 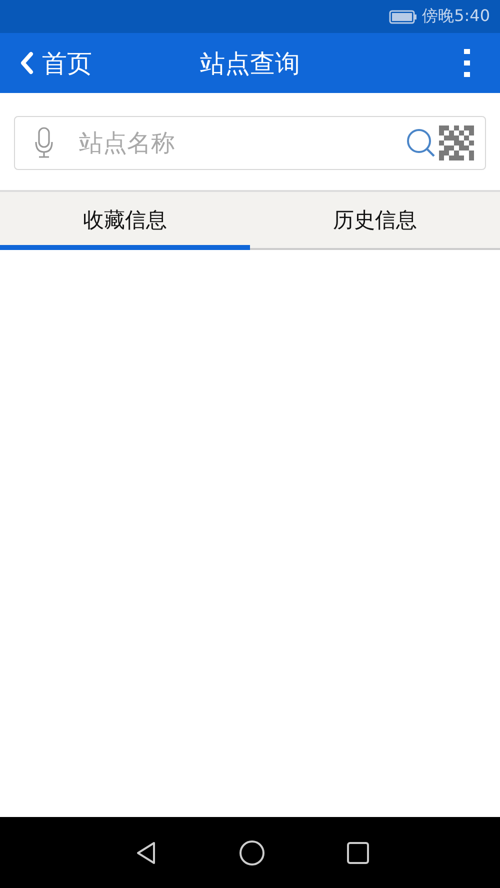 I want to click on tab: 收藏信息, so click(x=125, y=220).